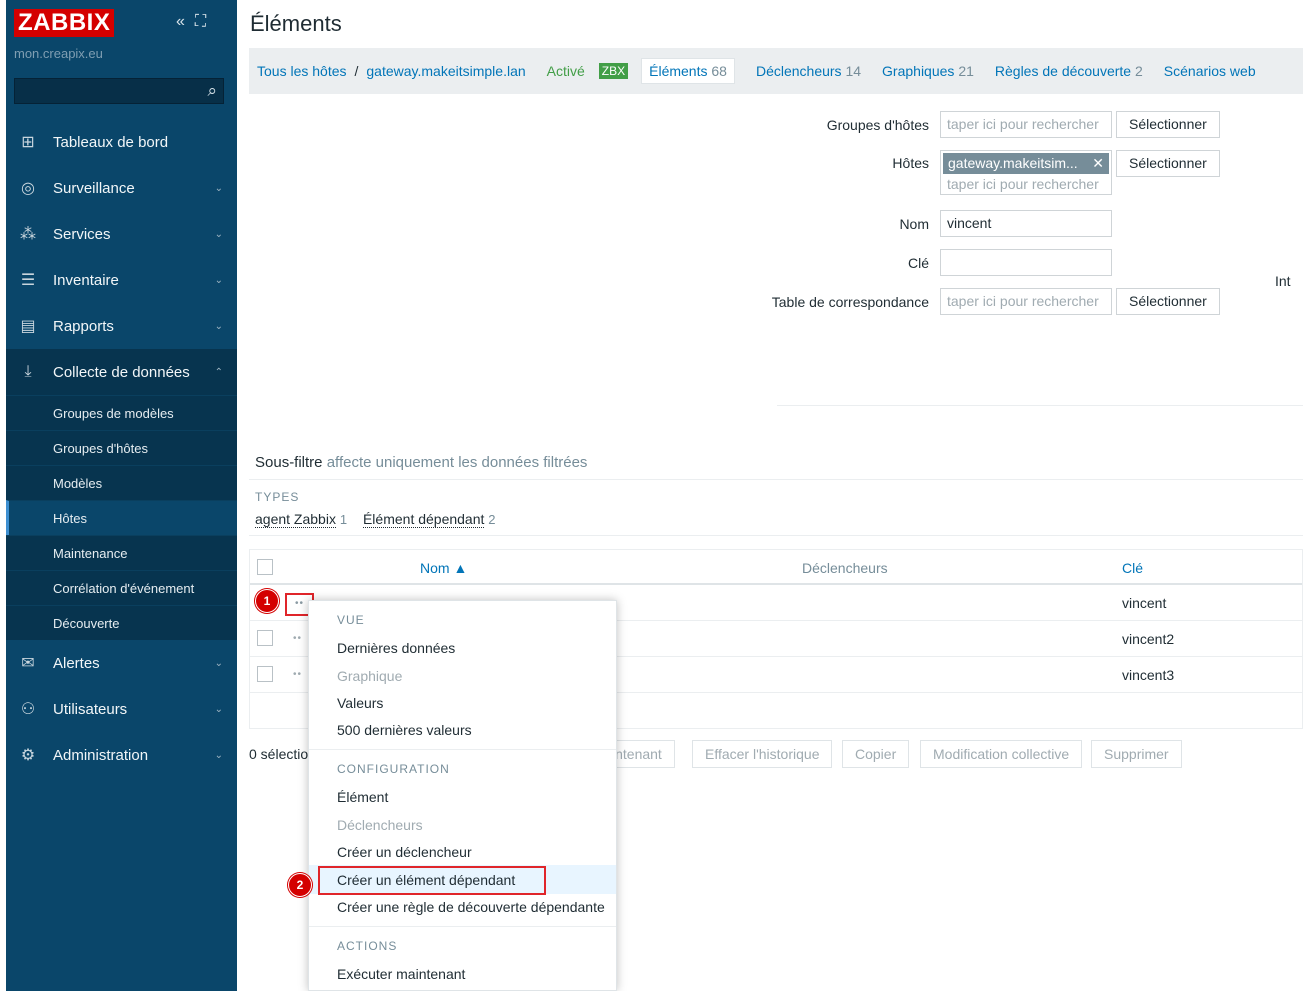 This screenshot has width=1303, height=991. What do you see at coordinates (121, 663) in the screenshot?
I see `menu-item-alerts: ✉ Alertes ⌄` at bounding box center [121, 663].